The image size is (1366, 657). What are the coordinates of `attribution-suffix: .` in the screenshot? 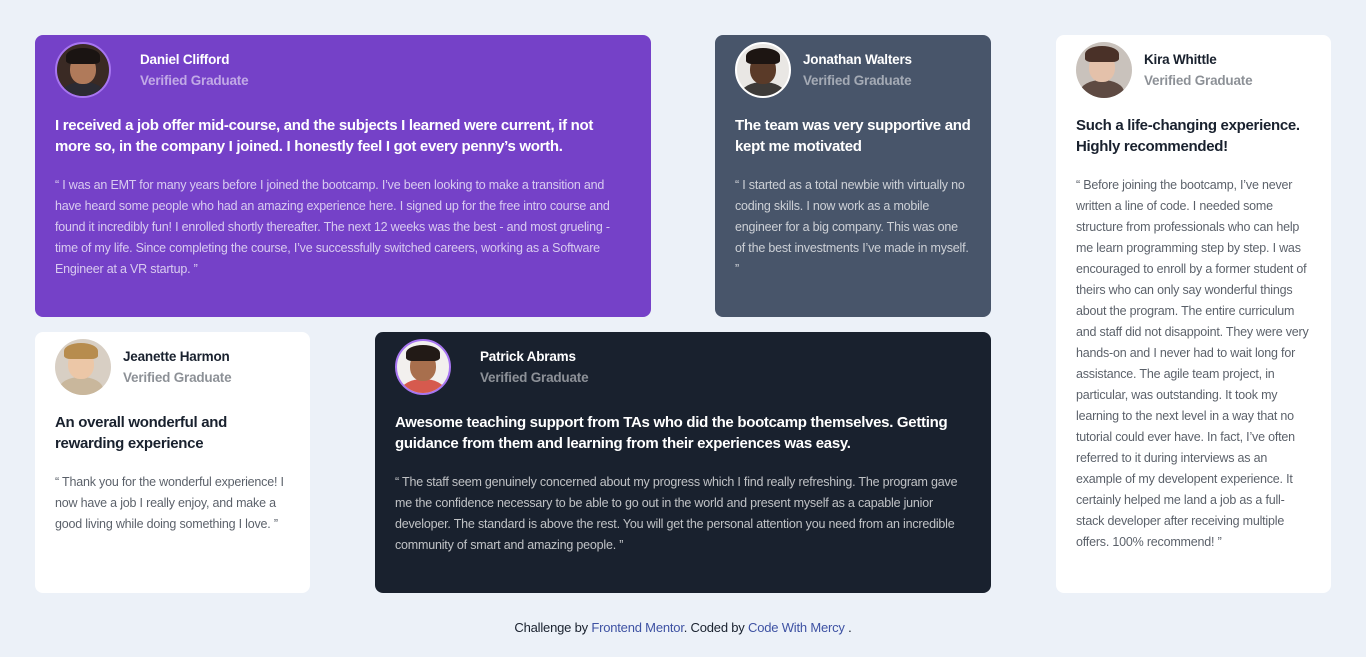 It's located at (850, 627).